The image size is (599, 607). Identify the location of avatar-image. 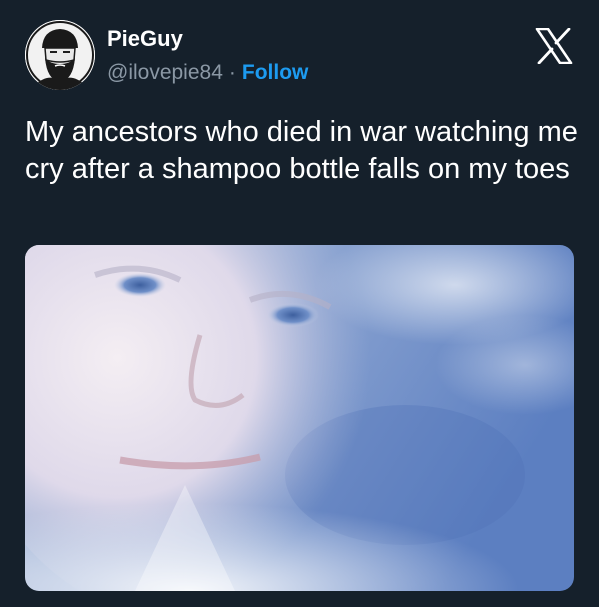
(60, 55).